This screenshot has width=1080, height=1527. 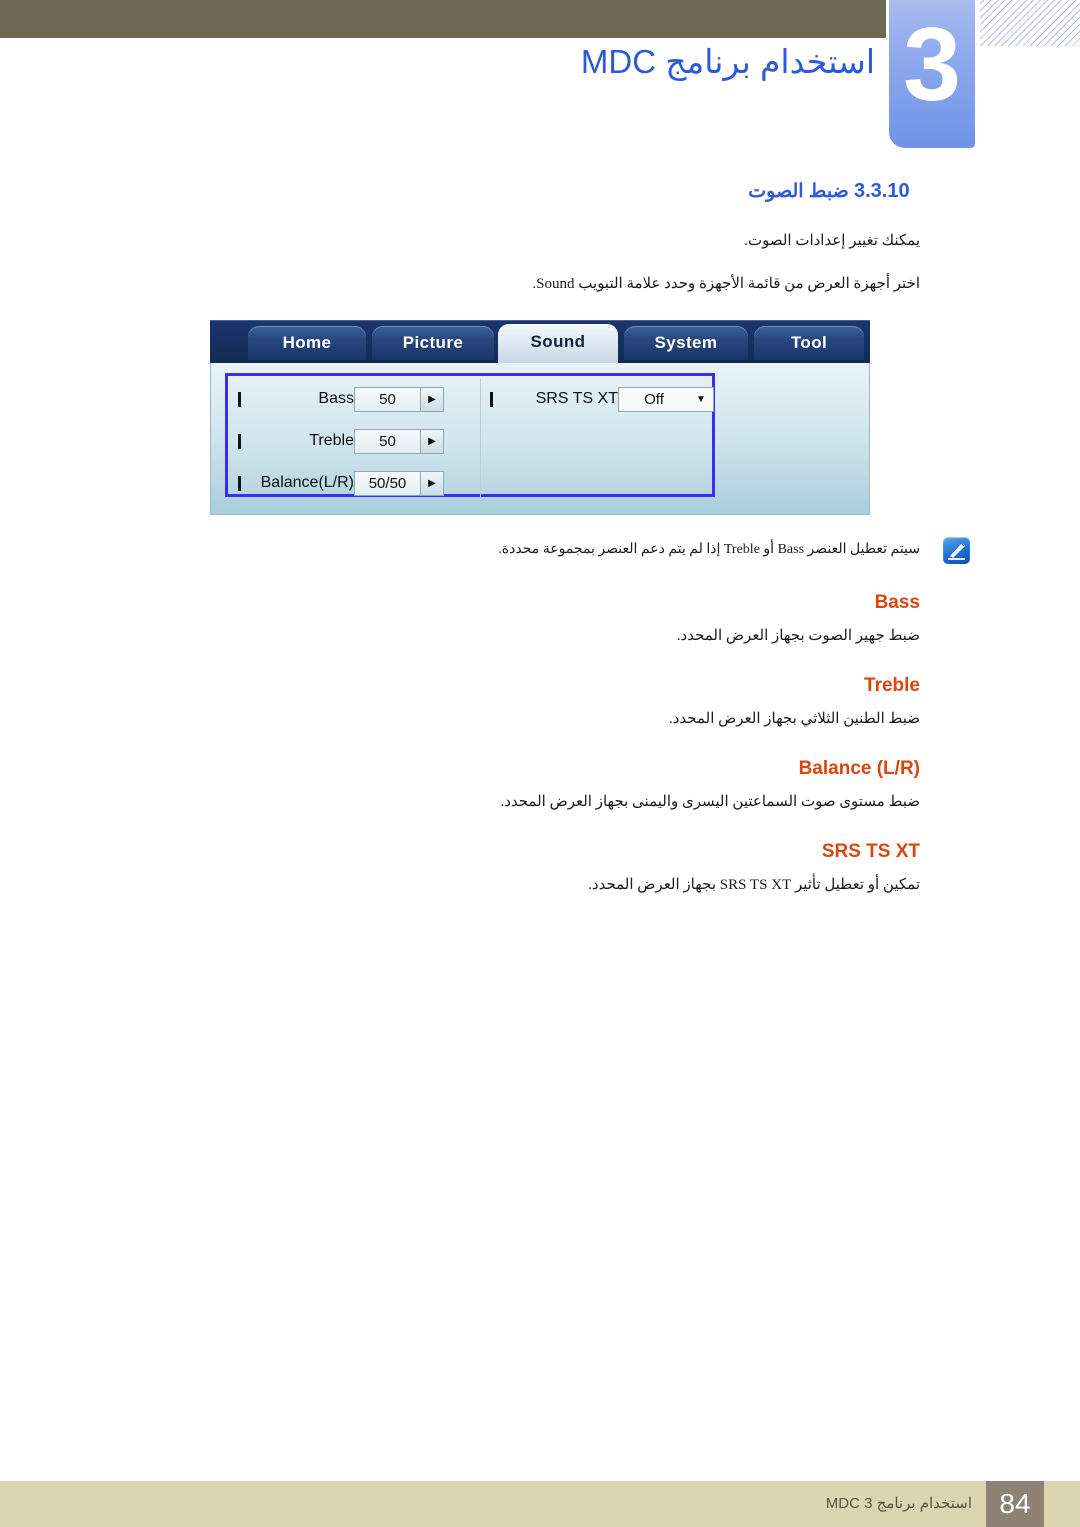 I want to click on treble-value: 50, so click(x=387, y=441).